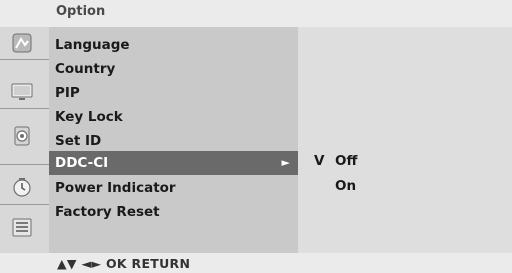 This screenshot has height=273, width=512. Describe the element at coordinates (22, 43) in the screenshot. I see `picture-icon` at that location.